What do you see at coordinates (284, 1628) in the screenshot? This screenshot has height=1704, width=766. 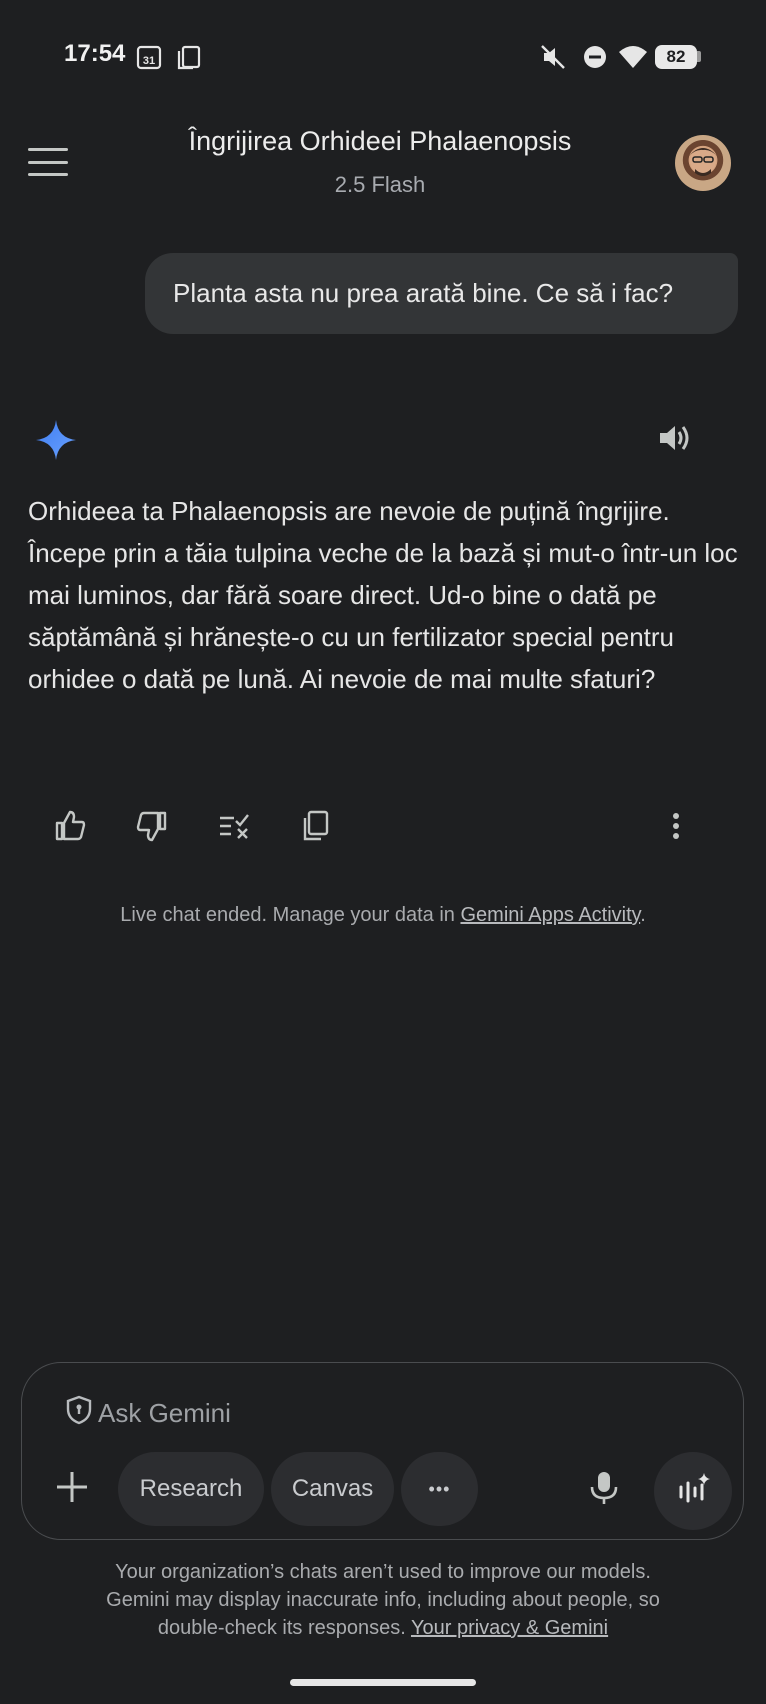 I see `disclaimer-line3: double-check its responses.` at bounding box center [284, 1628].